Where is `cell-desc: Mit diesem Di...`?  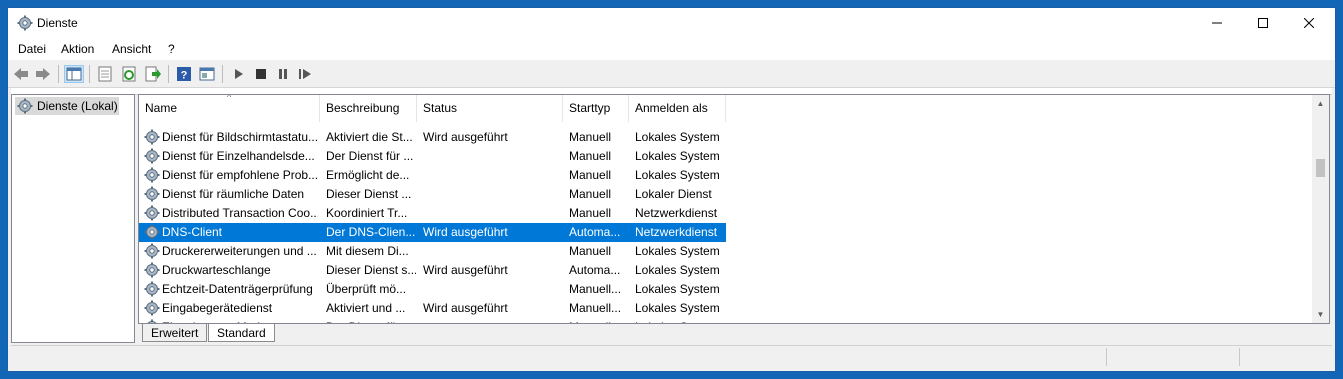
cell-desc: Mit diesem Di... is located at coordinates (367, 251).